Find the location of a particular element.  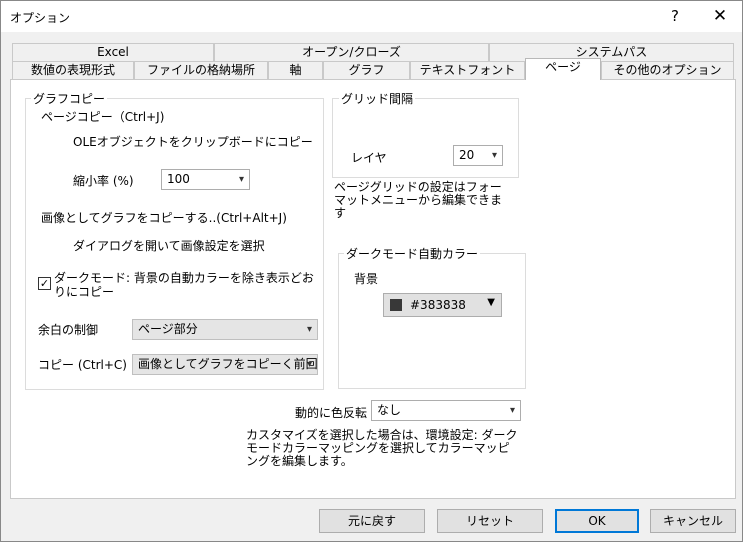

copy-combo: 画像としてグラフをコピーく前回と ▾ is located at coordinates (225, 364).